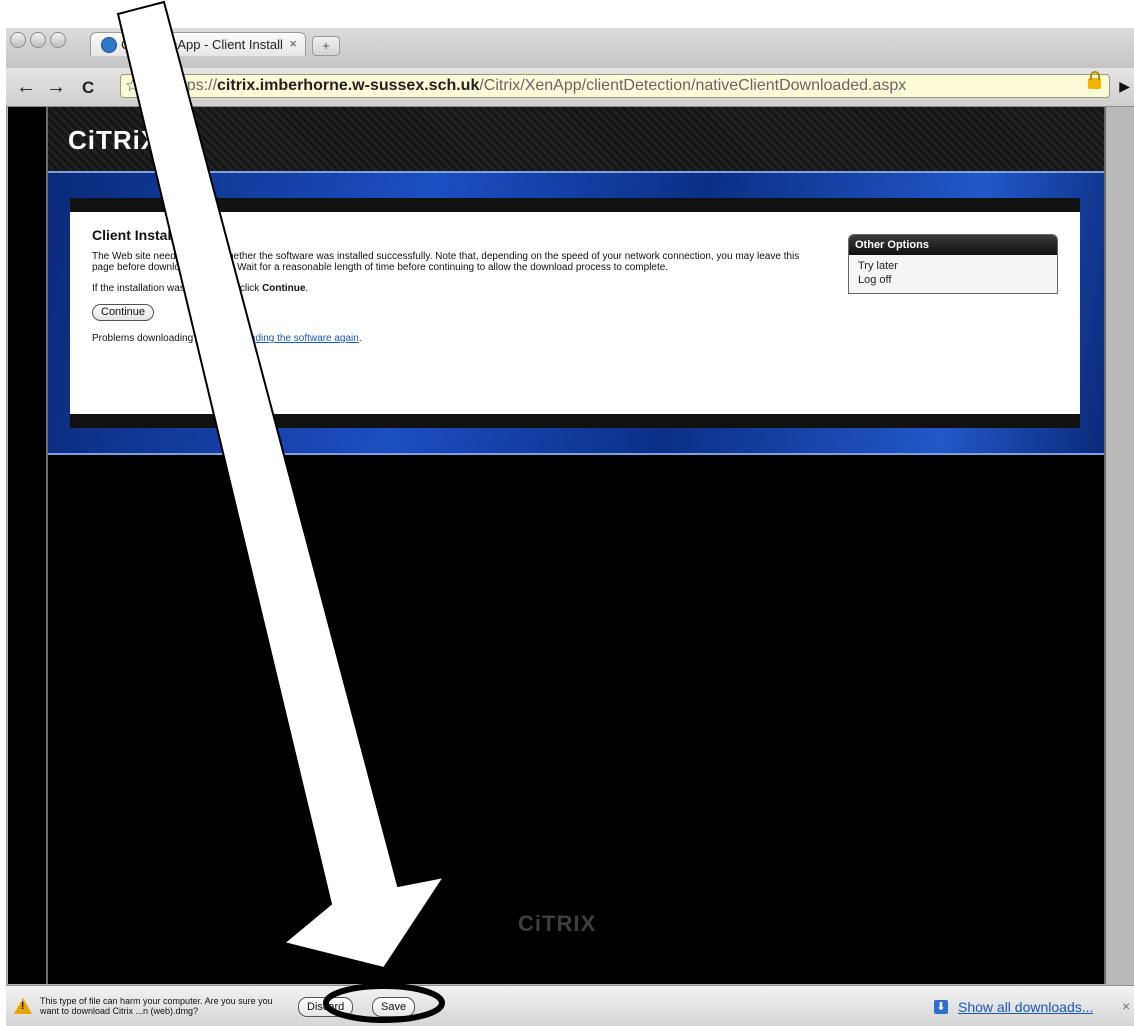  I want to click on new-tab-button: +, so click(326, 46).